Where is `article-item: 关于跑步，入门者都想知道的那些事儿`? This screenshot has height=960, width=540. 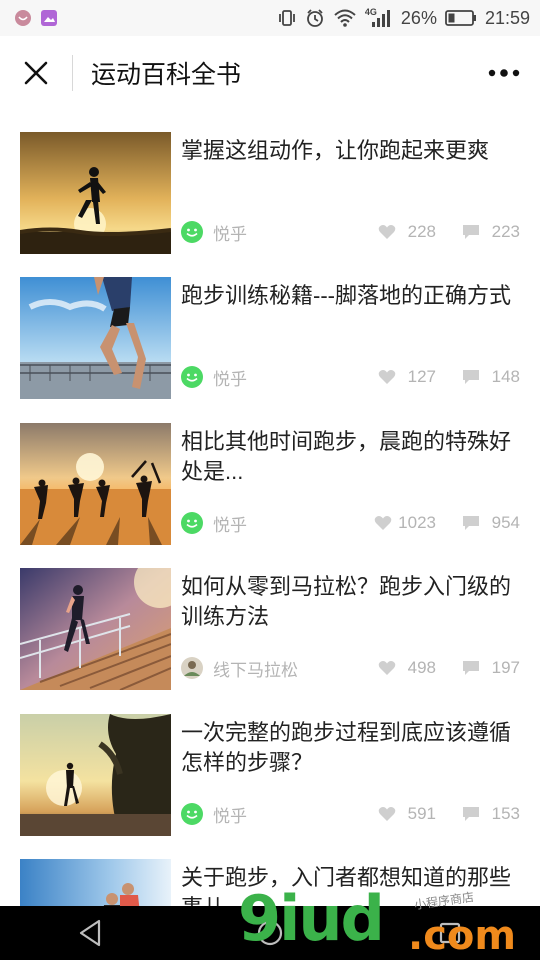
article-item: 关于跑步，入门者都想知道的那些事儿 is located at coordinates (270, 882).